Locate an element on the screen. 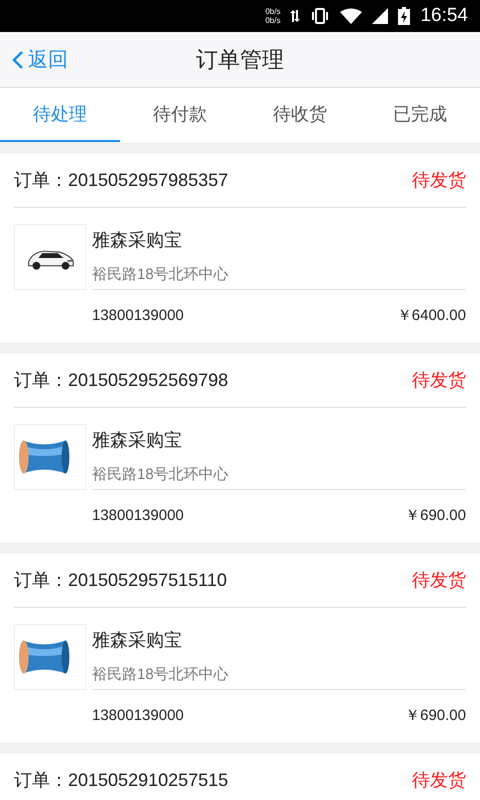 The width and height of the screenshot is (480, 800). signal-icon is located at coordinates (380, 16).